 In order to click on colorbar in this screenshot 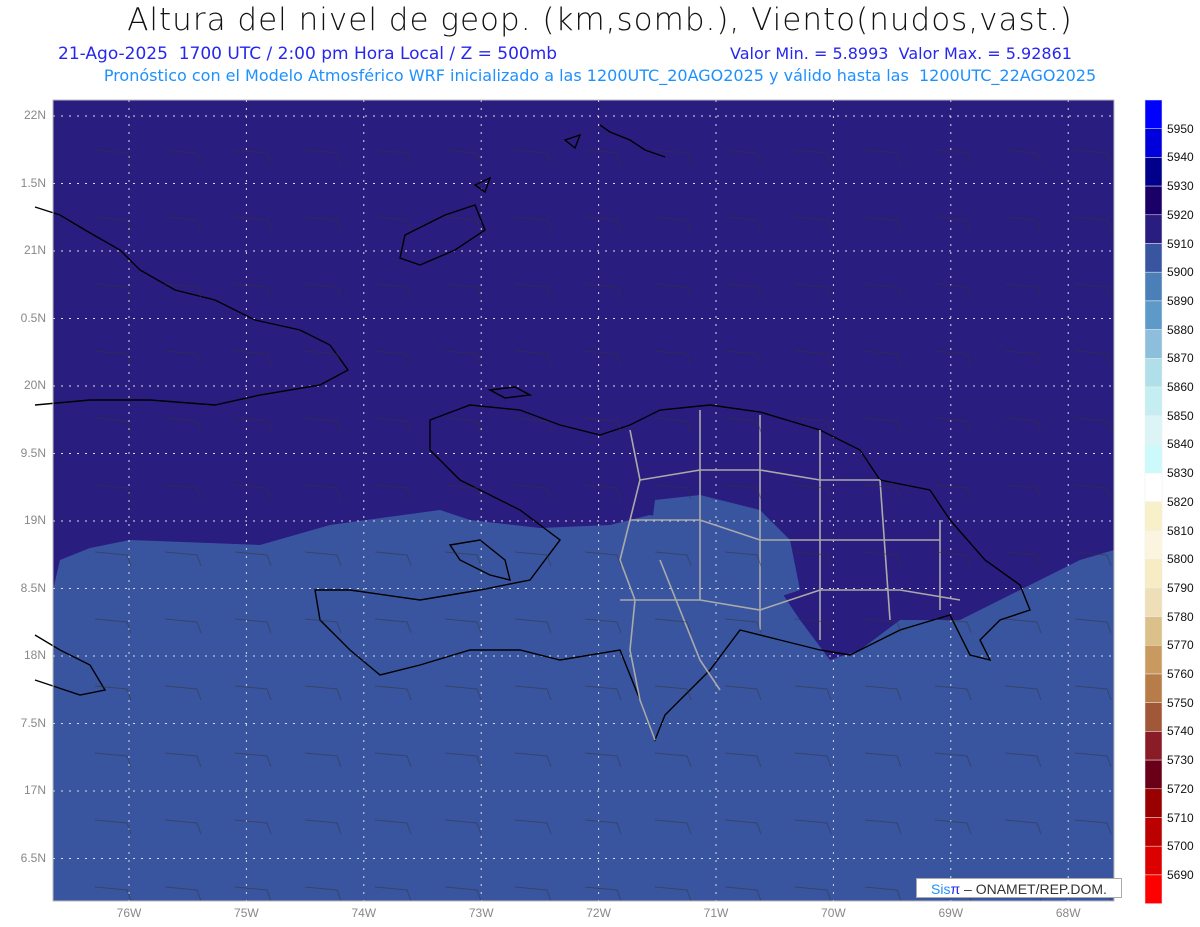, I will do `click(1153, 501)`.